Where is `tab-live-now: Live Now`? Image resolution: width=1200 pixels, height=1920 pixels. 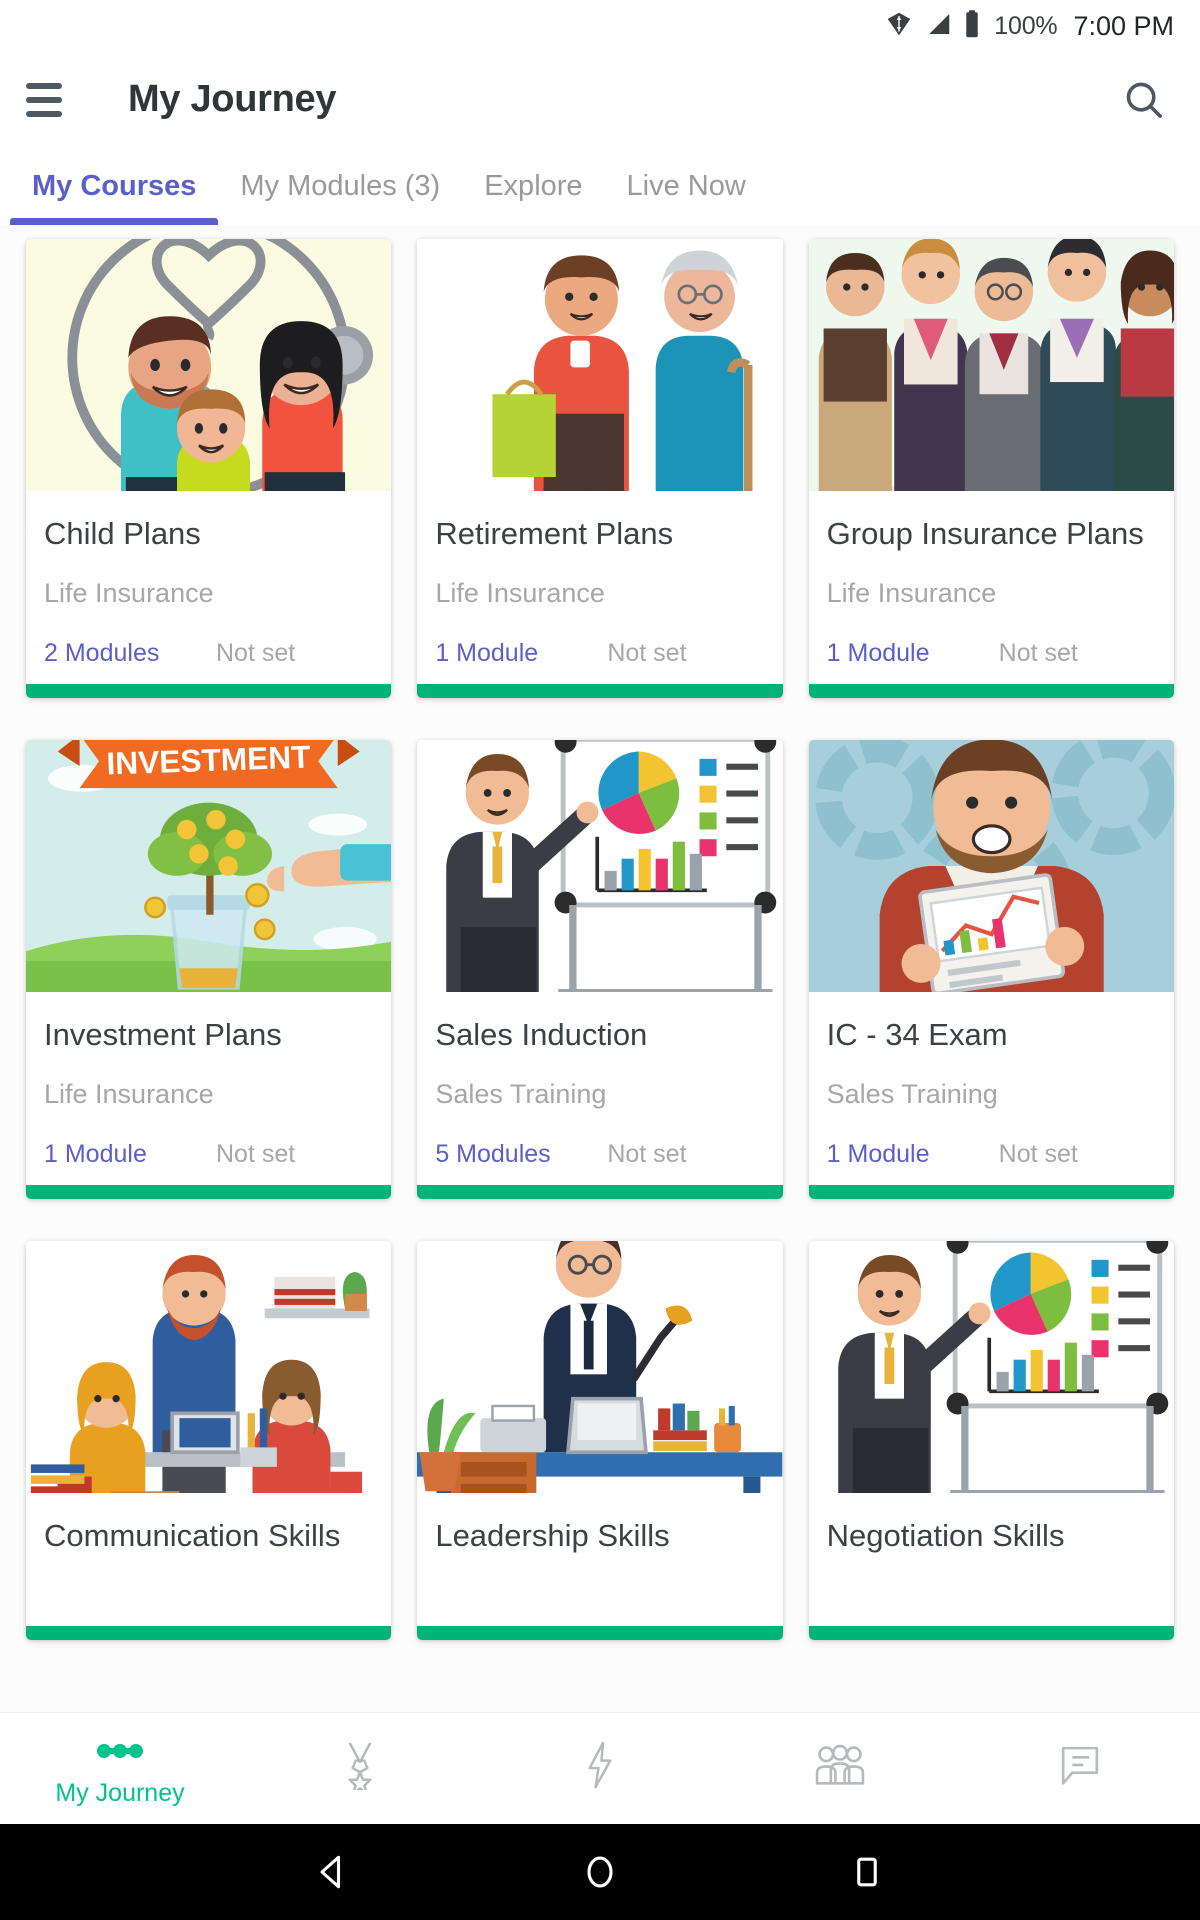 tab-live-now: Live Now is located at coordinates (686, 186).